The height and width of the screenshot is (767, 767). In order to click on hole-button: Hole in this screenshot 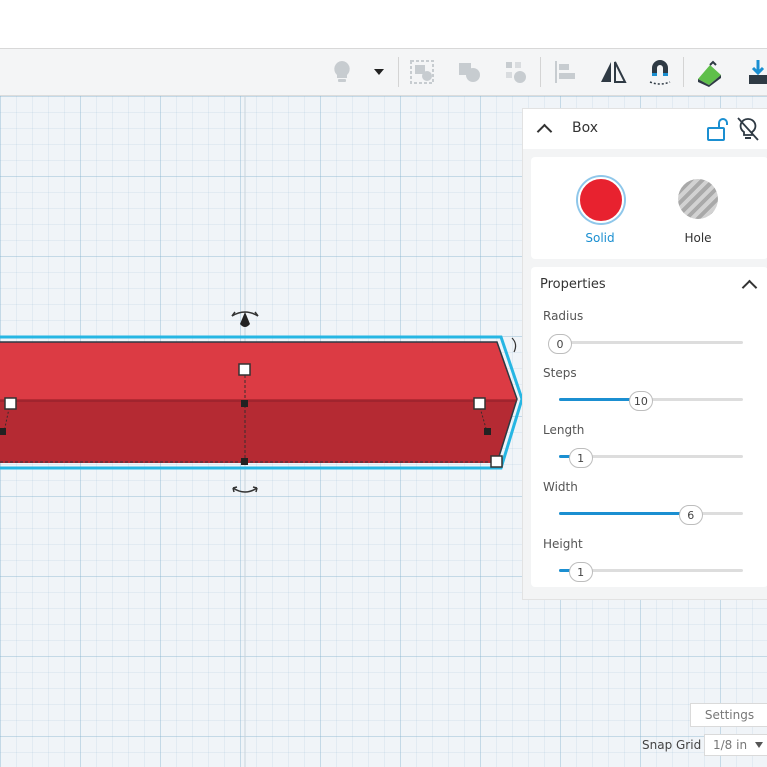, I will do `click(700, 212)`.